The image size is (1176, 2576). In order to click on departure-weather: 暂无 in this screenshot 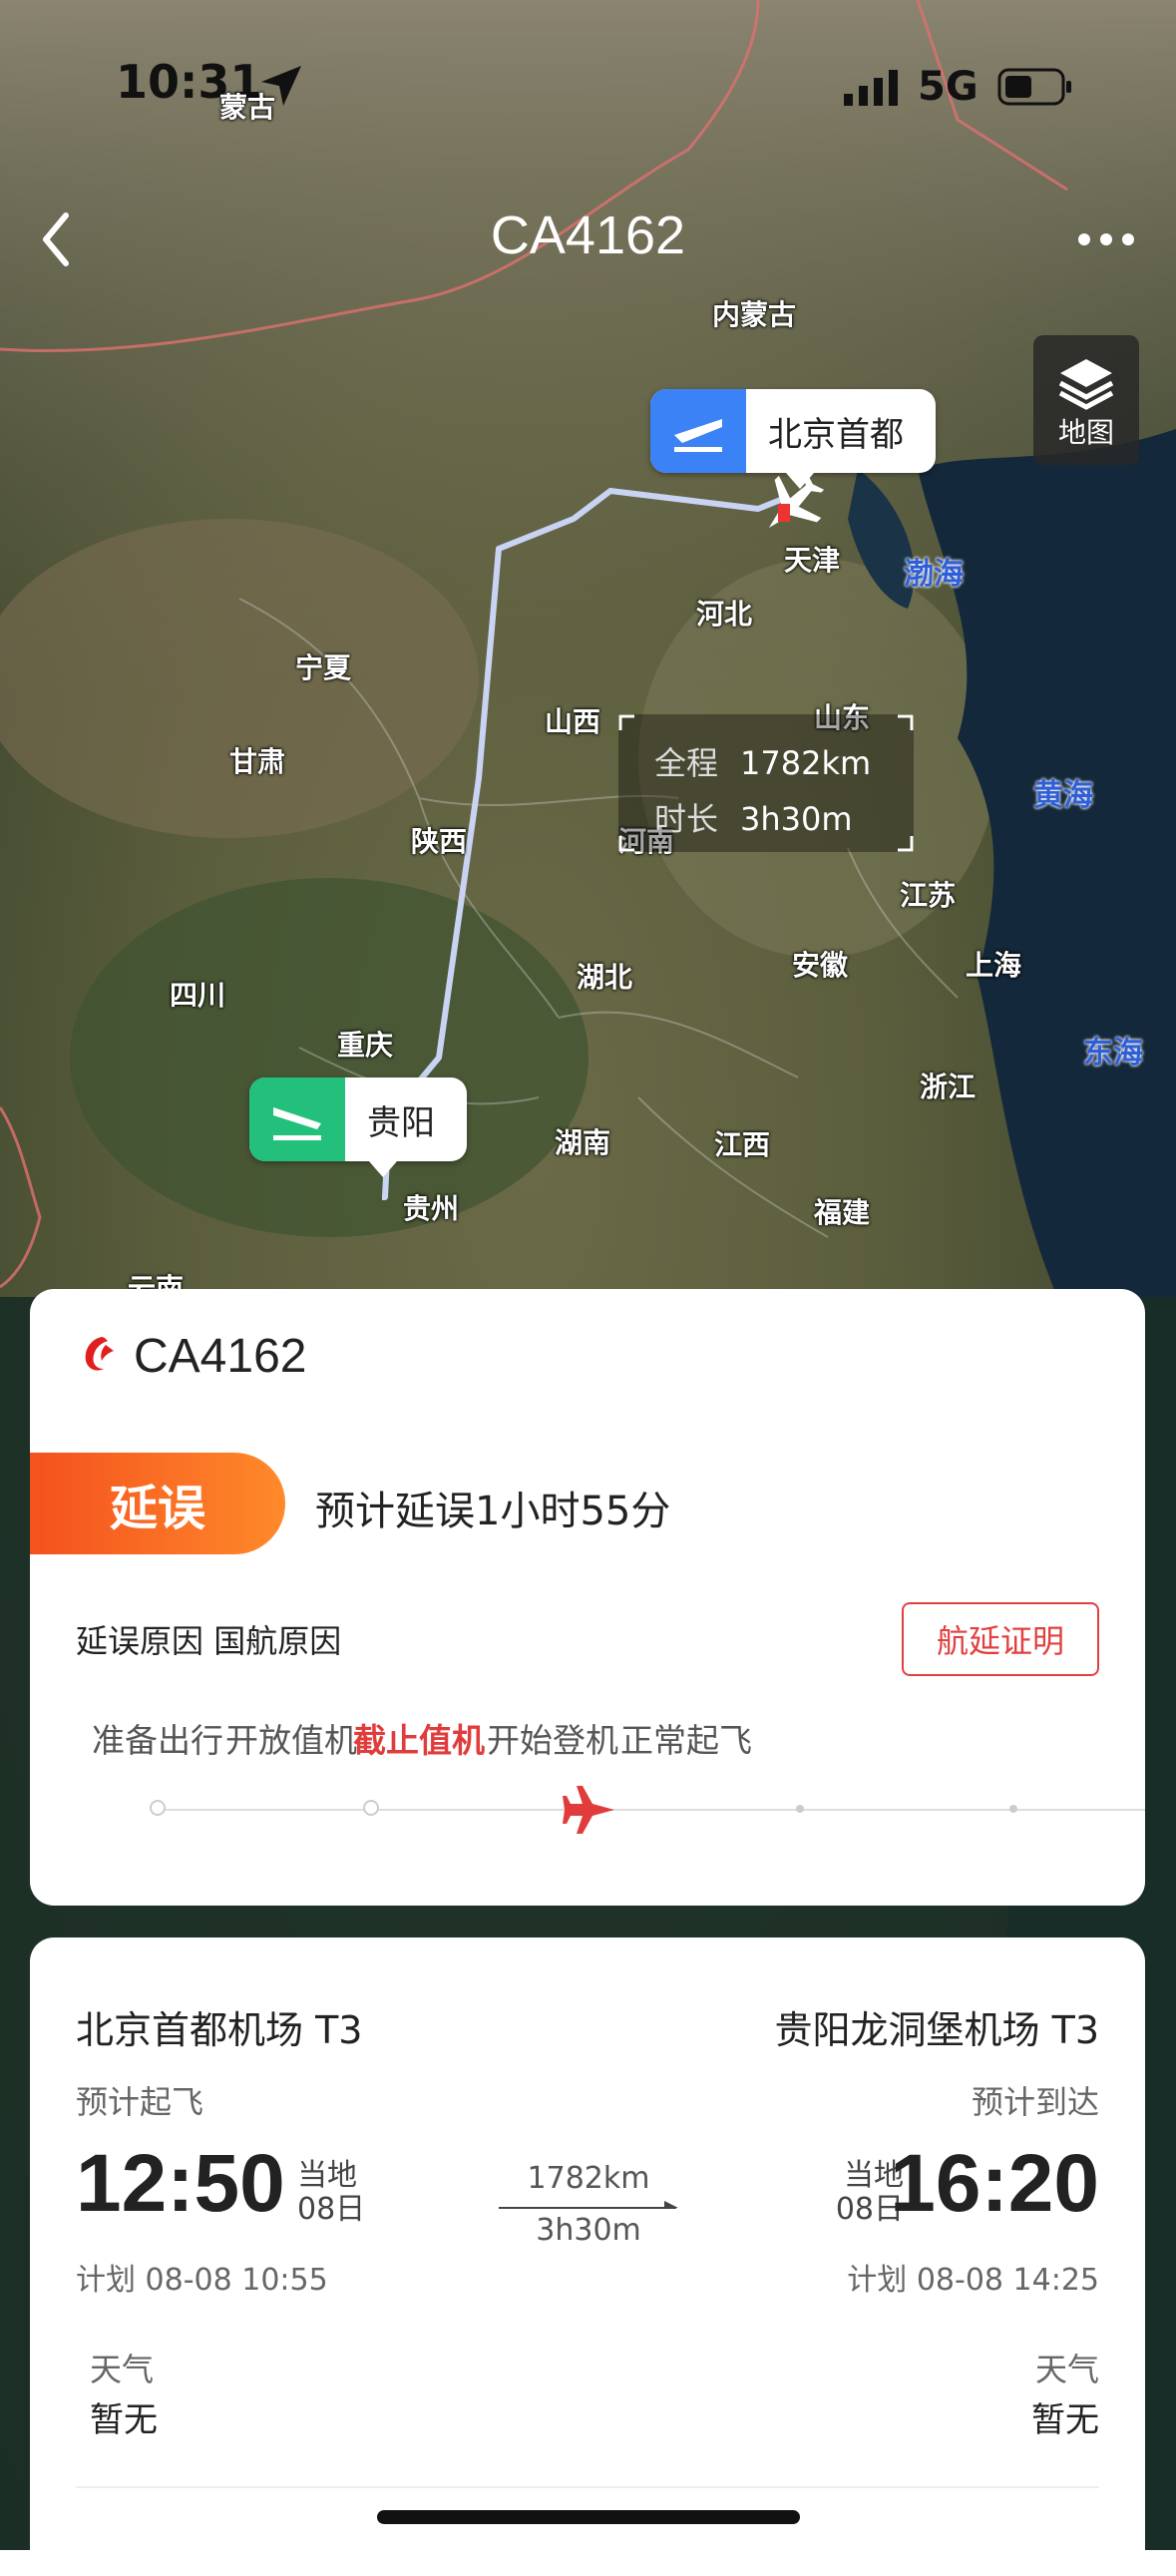, I will do `click(124, 2420)`.